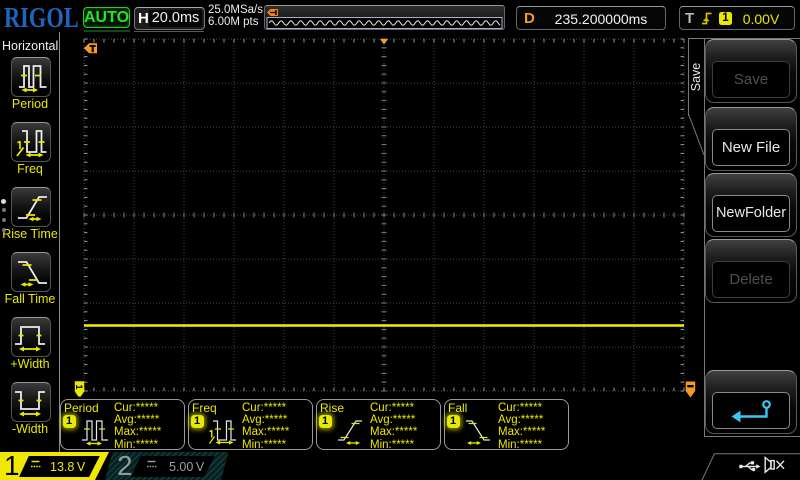  Describe the element at coordinates (79, 386) in the screenshot. I see `svg-text: 1` at that location.